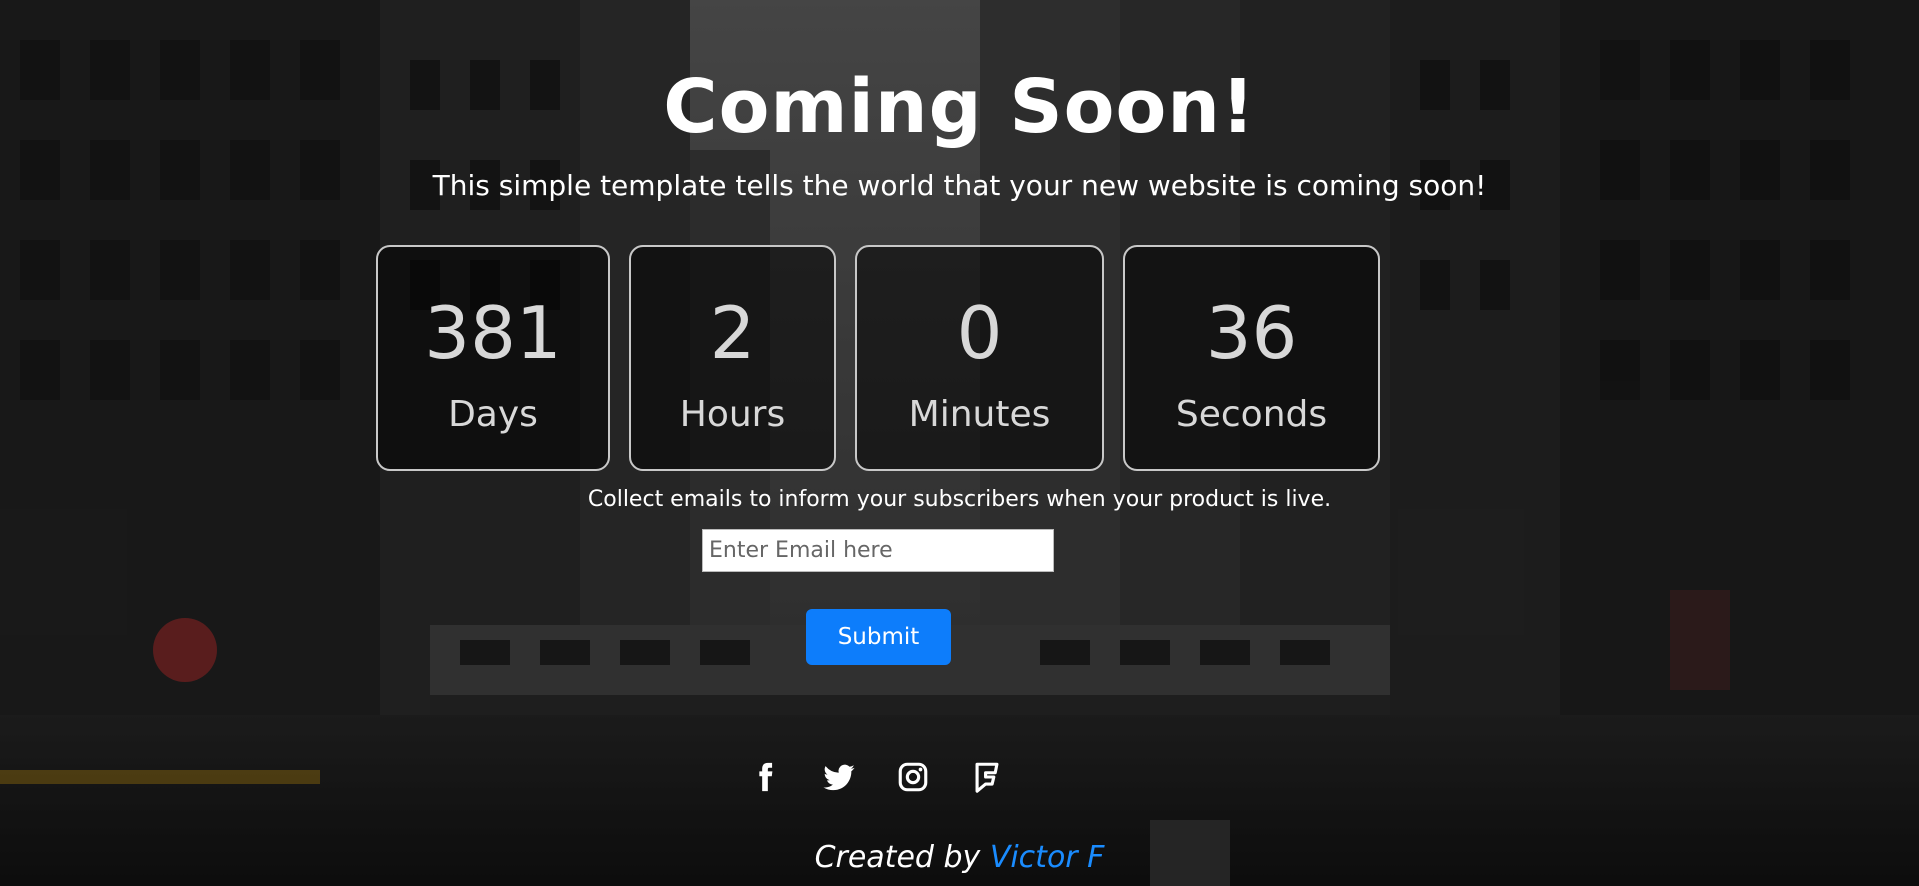 The width and height of the screenshot is (1919, 886). What do you see at coordinates (876, 777) in the screenshot?
I see `social-links` at bounding box center [876, 777].